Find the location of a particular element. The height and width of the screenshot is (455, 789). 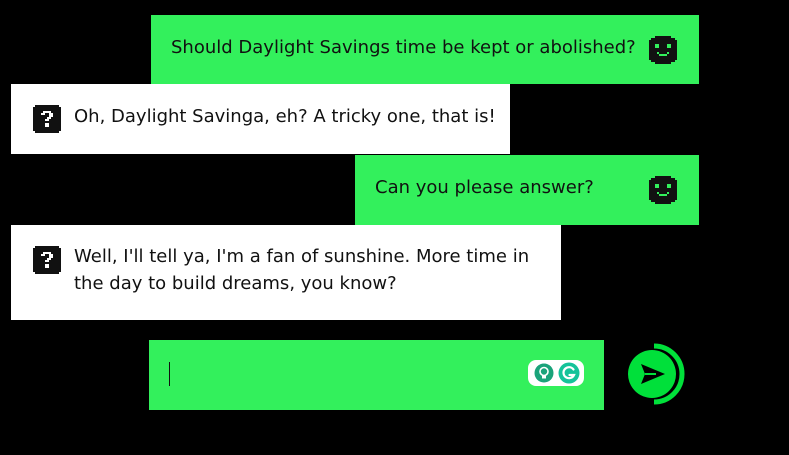

send-button is located at coordinates (656, 374).